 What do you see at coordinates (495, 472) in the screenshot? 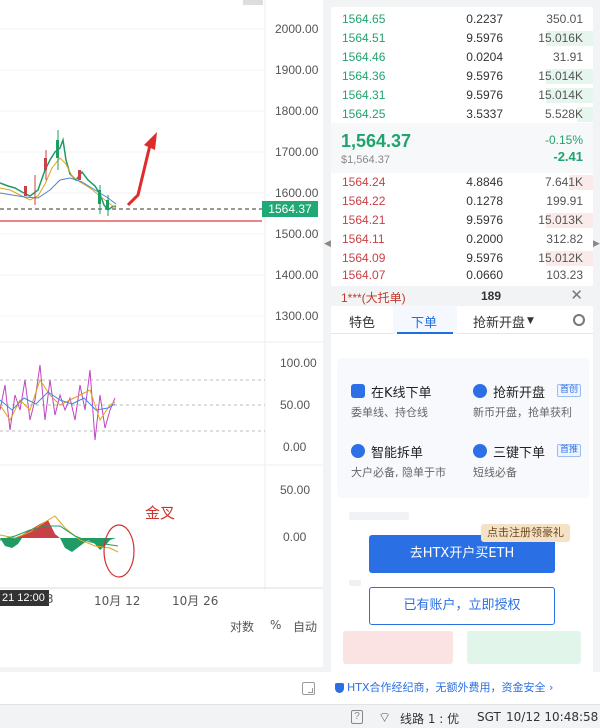
I see `feature-subtitle: 短线必备` at bounding box center [495, 472].